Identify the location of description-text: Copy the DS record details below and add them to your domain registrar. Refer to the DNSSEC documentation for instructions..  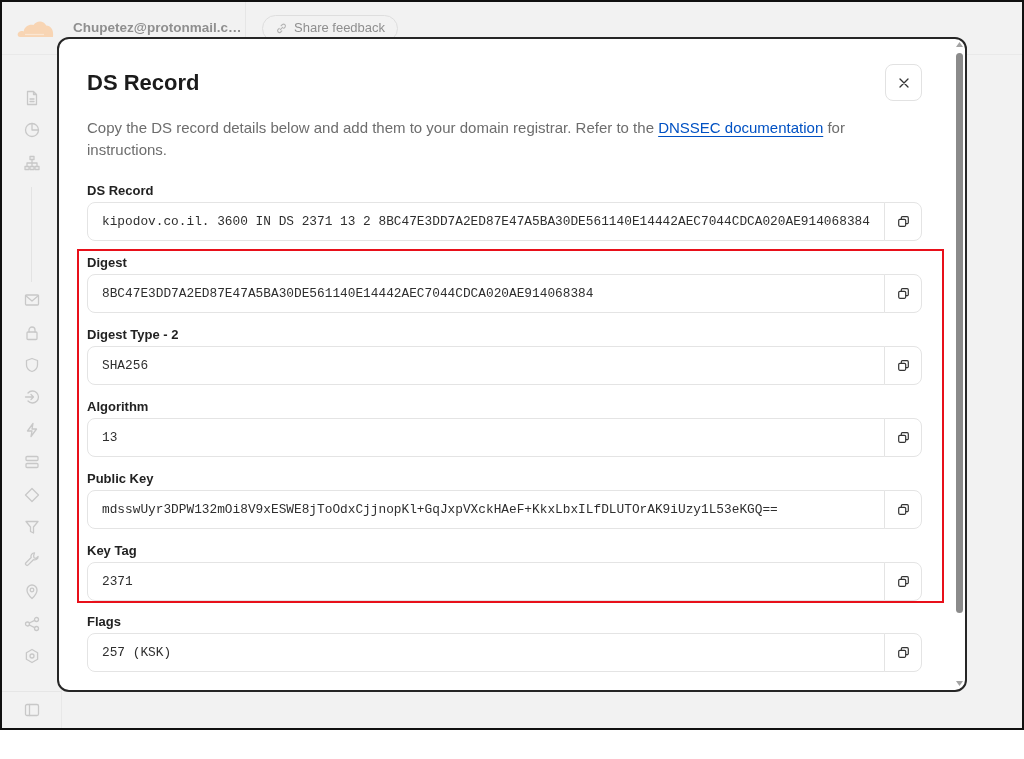
(466, 139).